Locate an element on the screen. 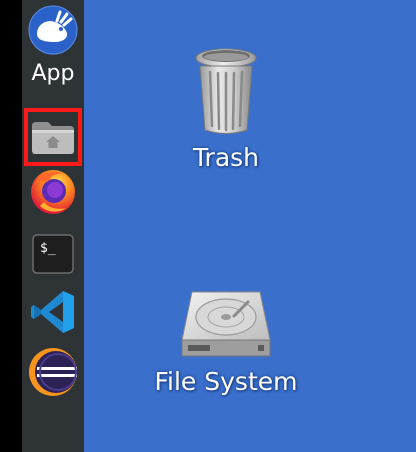  desktop-icon-trash: Trash is located at coordinates (226, 108).